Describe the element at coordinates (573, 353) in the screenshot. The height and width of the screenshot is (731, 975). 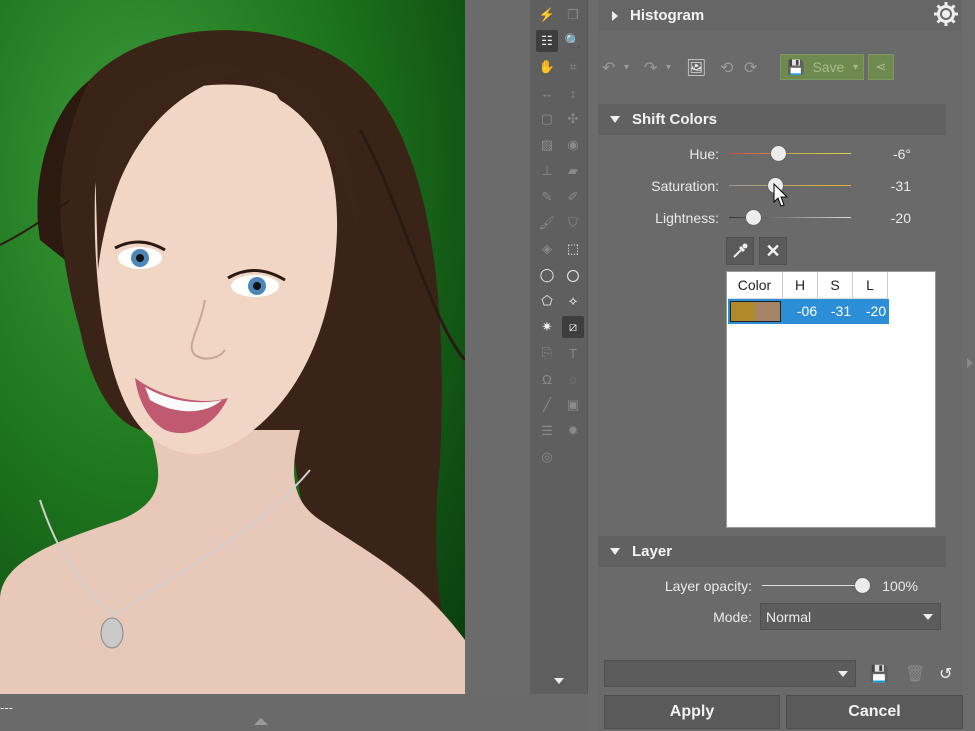
I see `text-icon: T` at that location.